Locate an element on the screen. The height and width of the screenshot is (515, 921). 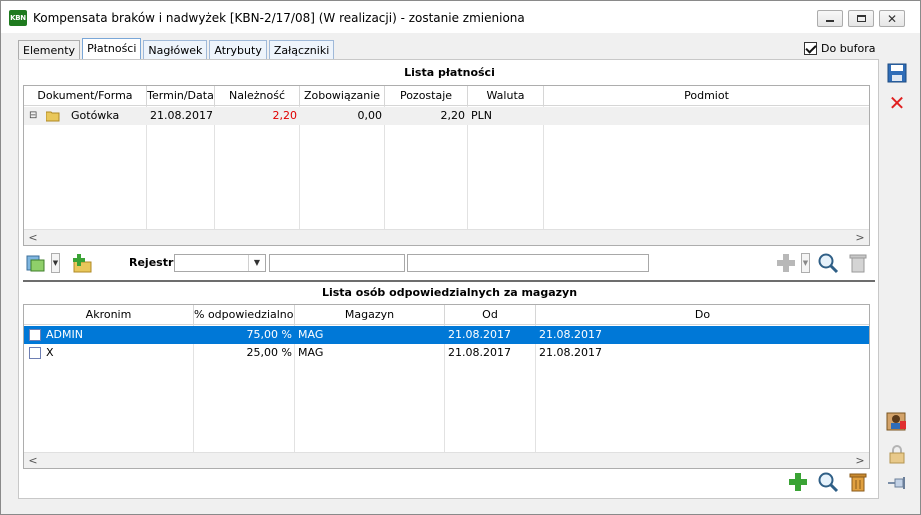
payments-hscrollbar: < > is located at coordinates (446, 237).